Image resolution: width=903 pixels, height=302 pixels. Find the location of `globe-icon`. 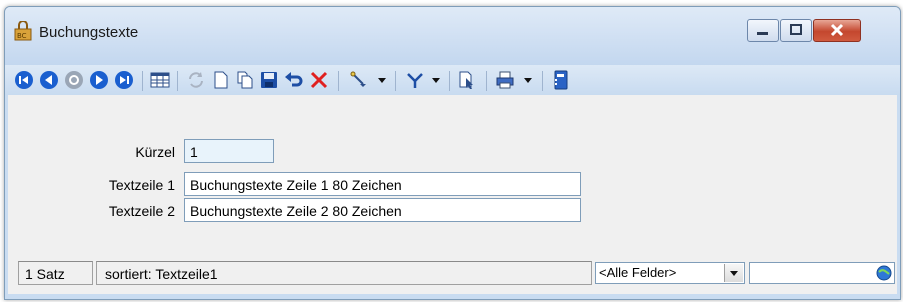

globe-icon is located at coordinates (884, 273).